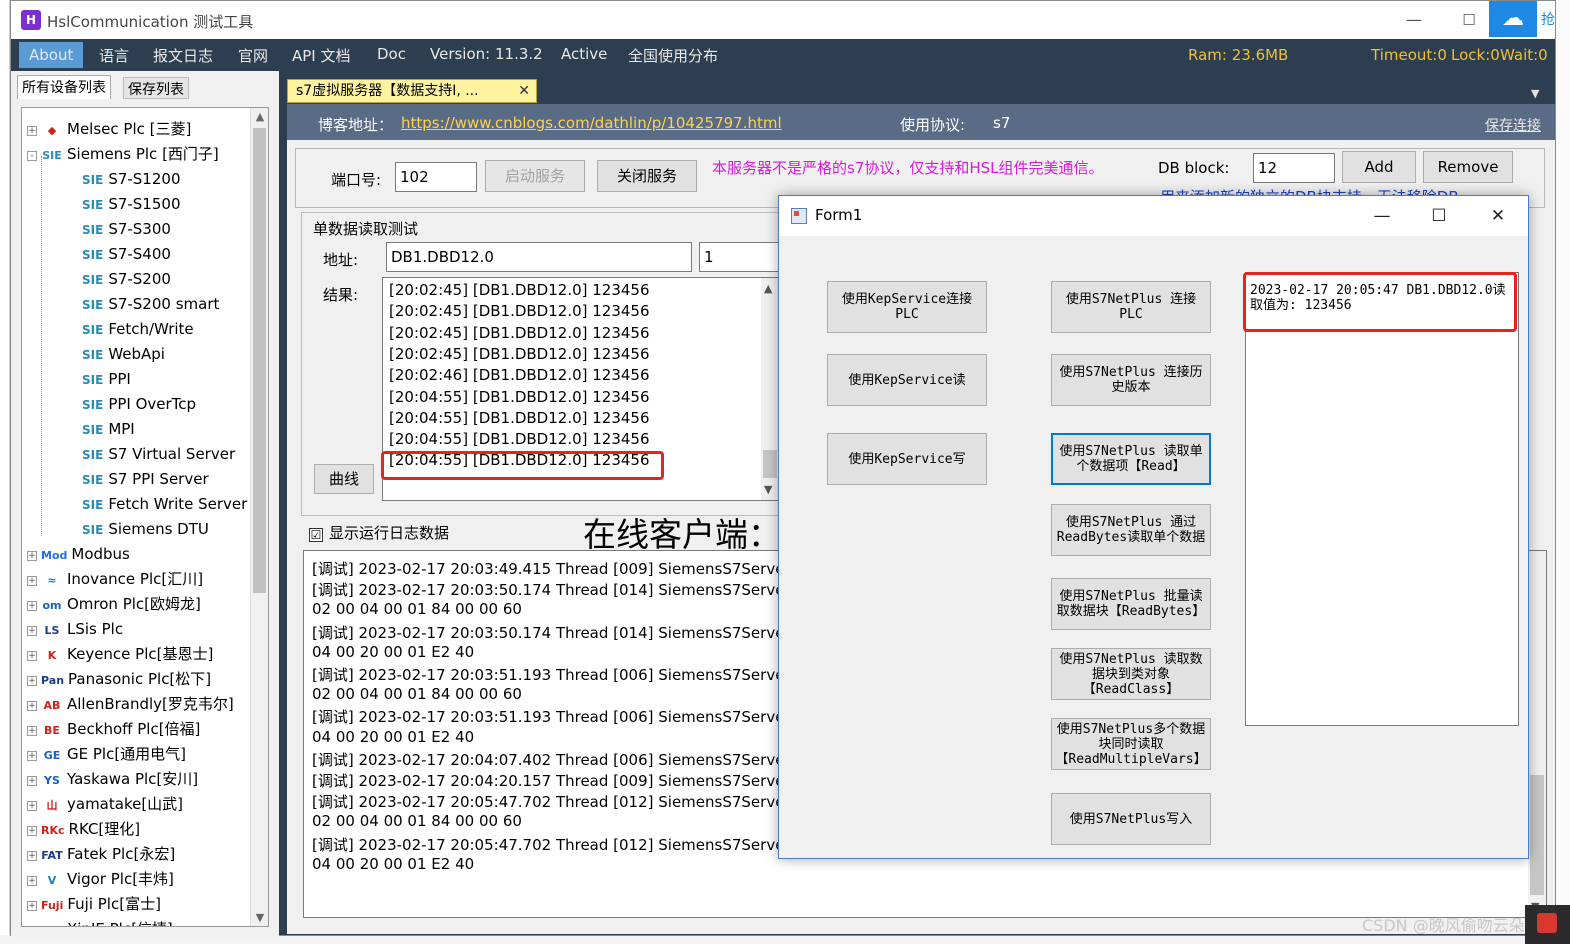 The image size is (1570, 944). I want to click on log-scrollbar: ▼, so click(1537, 734).